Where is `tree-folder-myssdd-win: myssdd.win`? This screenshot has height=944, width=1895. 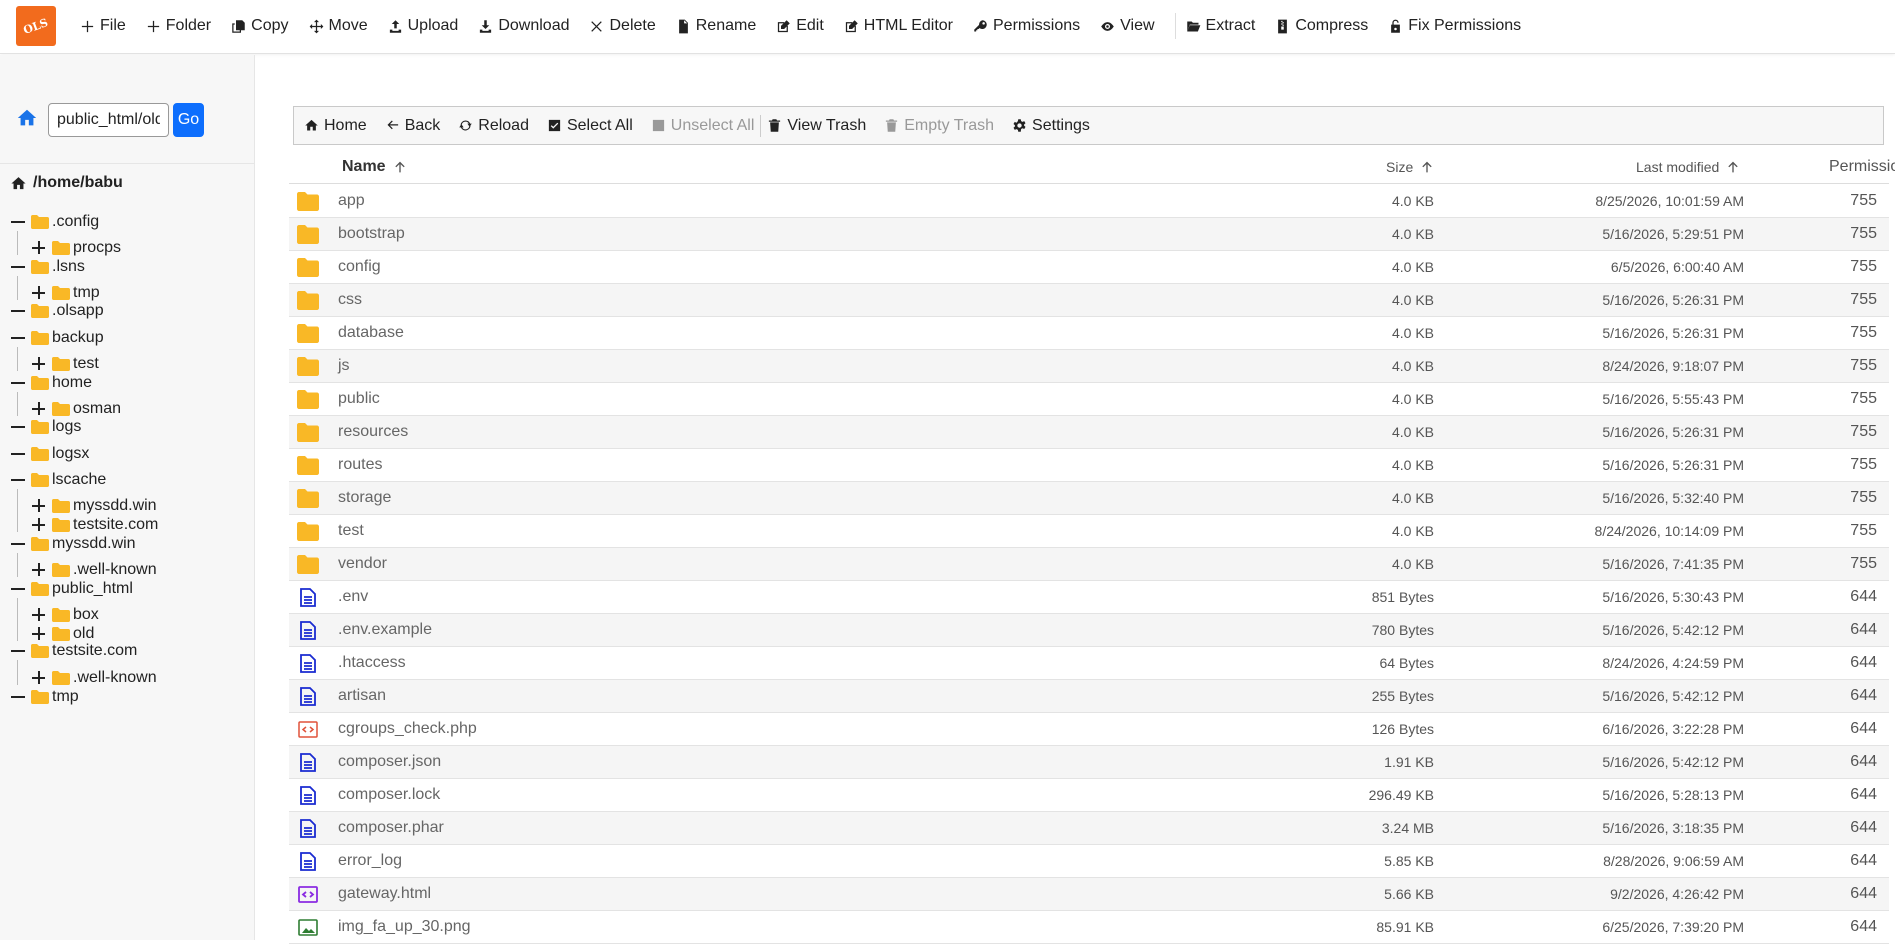
tree-folder-myssdd-win: myssdd.win is located at coordinates (73, 544).